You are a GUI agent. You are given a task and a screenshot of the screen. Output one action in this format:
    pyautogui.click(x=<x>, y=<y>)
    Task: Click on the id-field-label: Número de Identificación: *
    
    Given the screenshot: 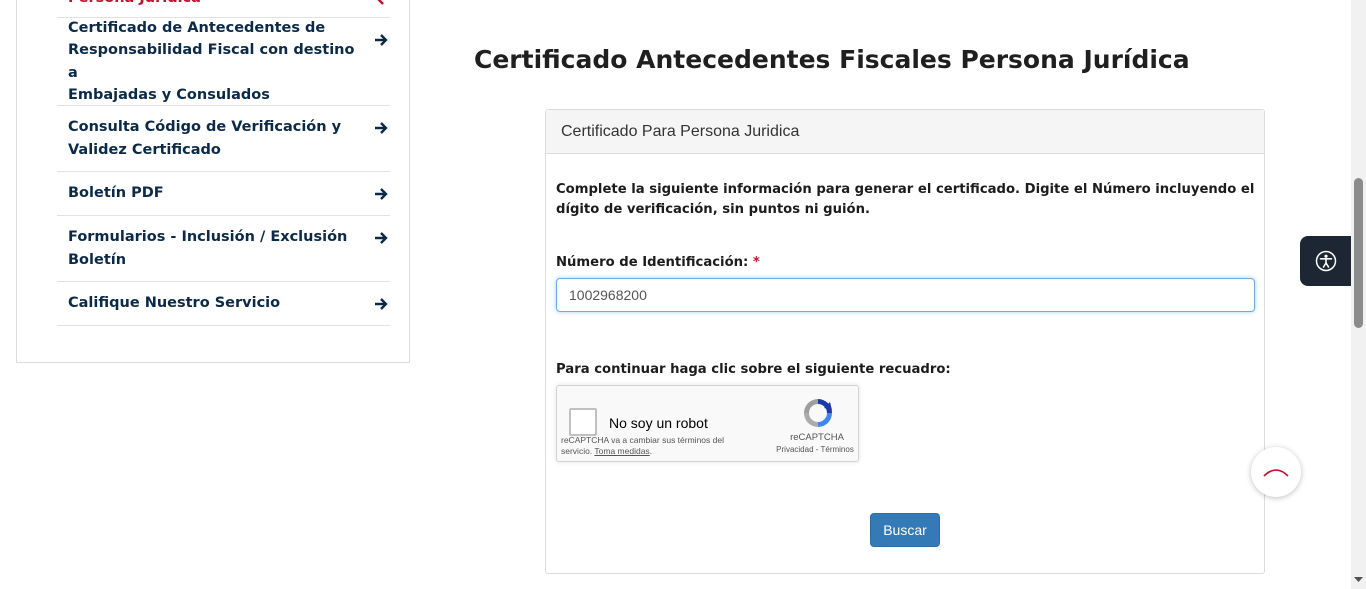 What is the action you would take?
    pyautogui.click(x=658, y=262)
    